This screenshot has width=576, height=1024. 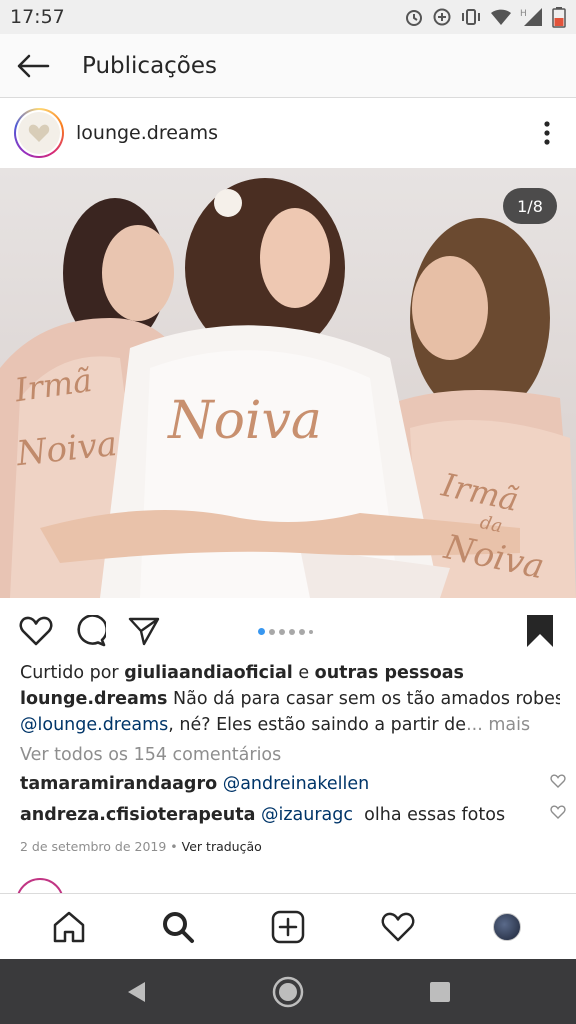 I want to click on like-button, so click(x=36, y=631).